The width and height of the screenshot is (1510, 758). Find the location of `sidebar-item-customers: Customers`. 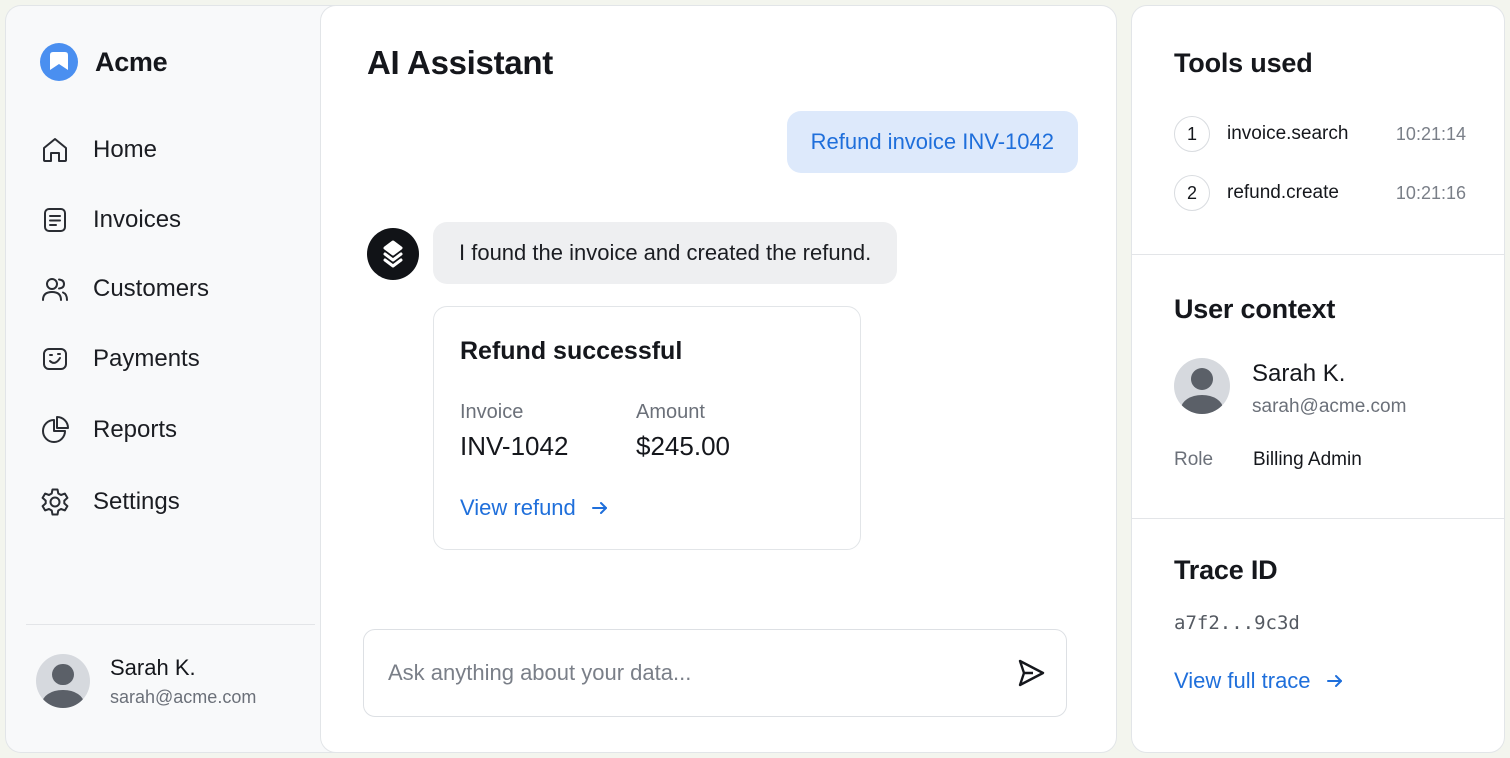

sidebar-item-customers: Customers is located at coordinates (169, 289).